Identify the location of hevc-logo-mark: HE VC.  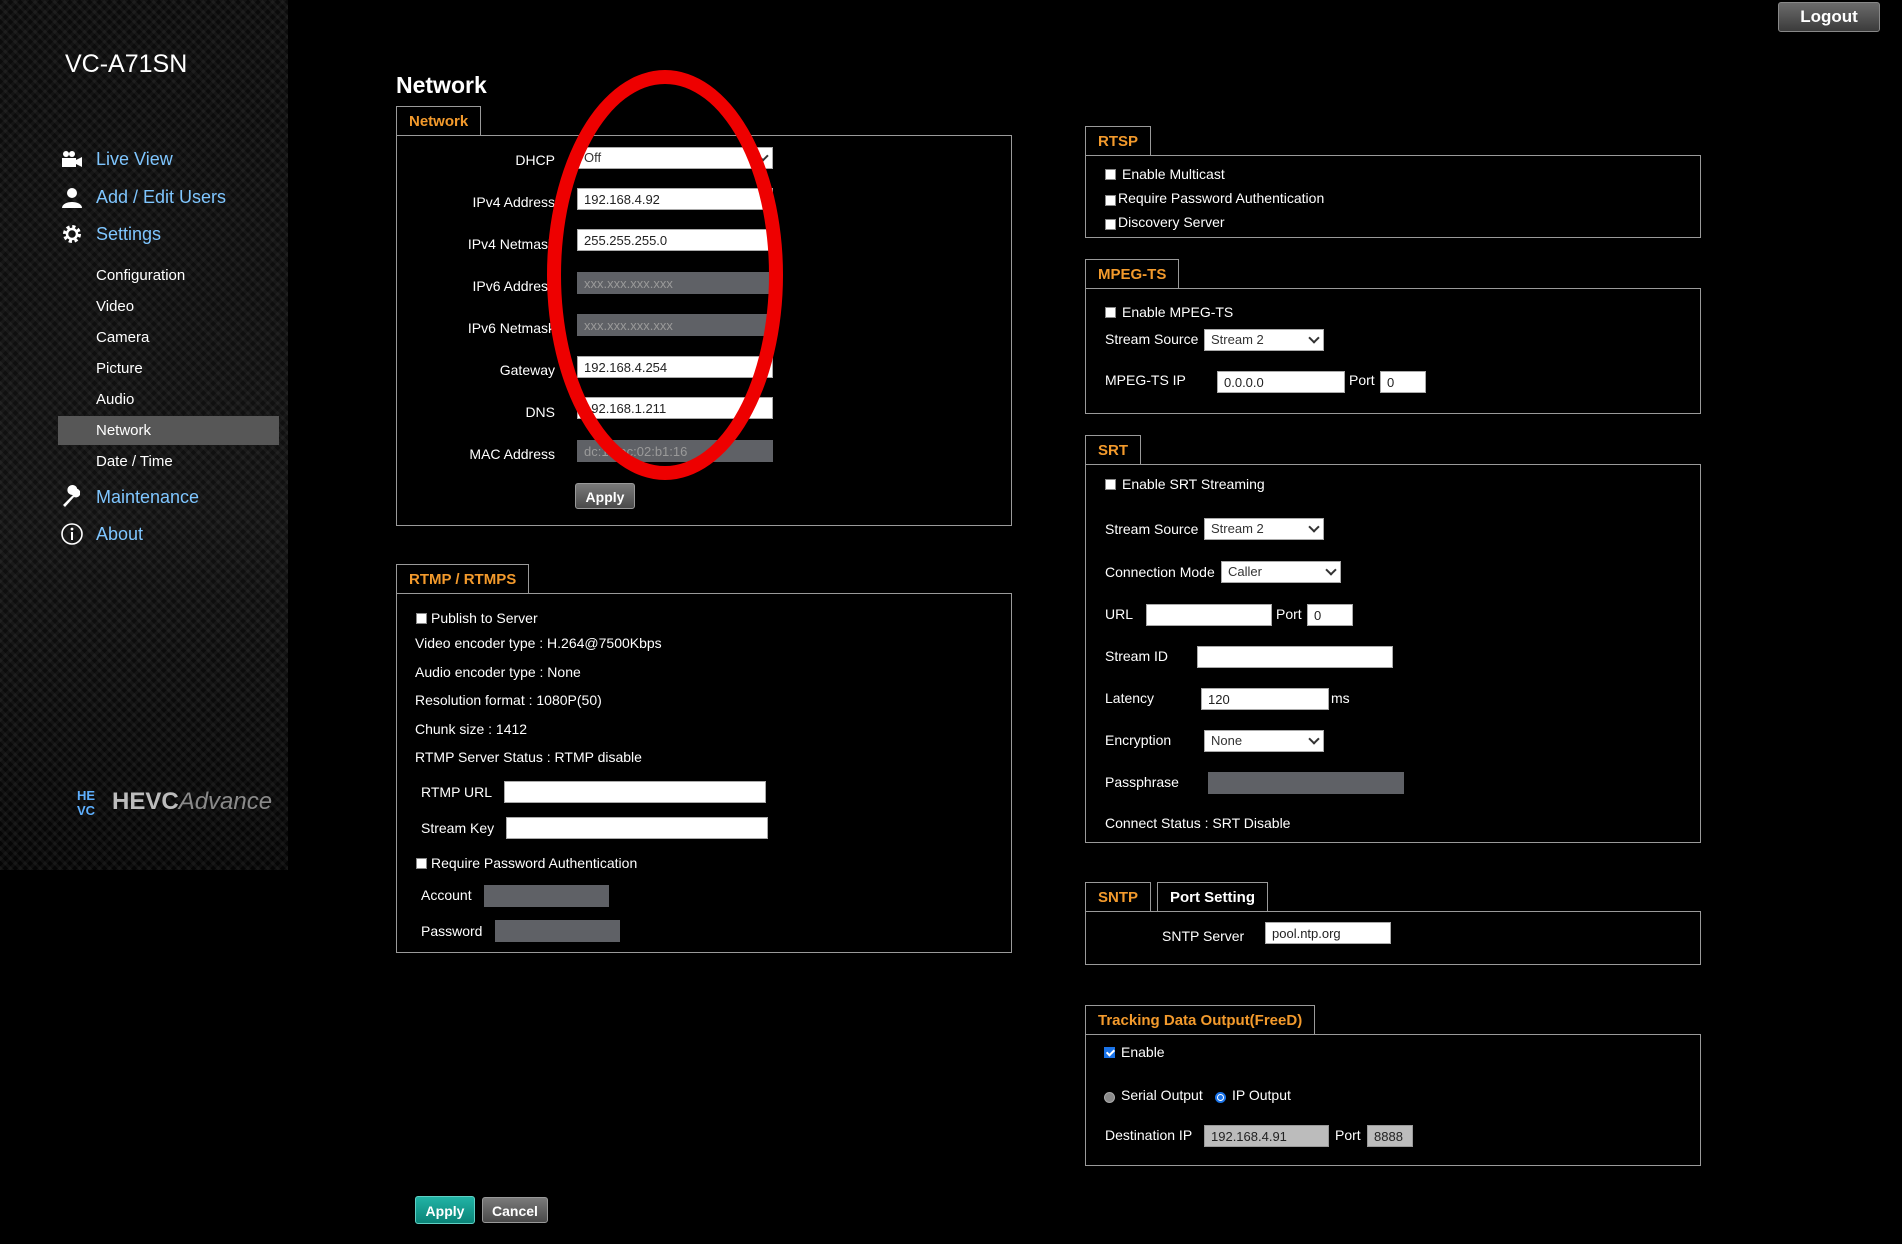
(86, 802).